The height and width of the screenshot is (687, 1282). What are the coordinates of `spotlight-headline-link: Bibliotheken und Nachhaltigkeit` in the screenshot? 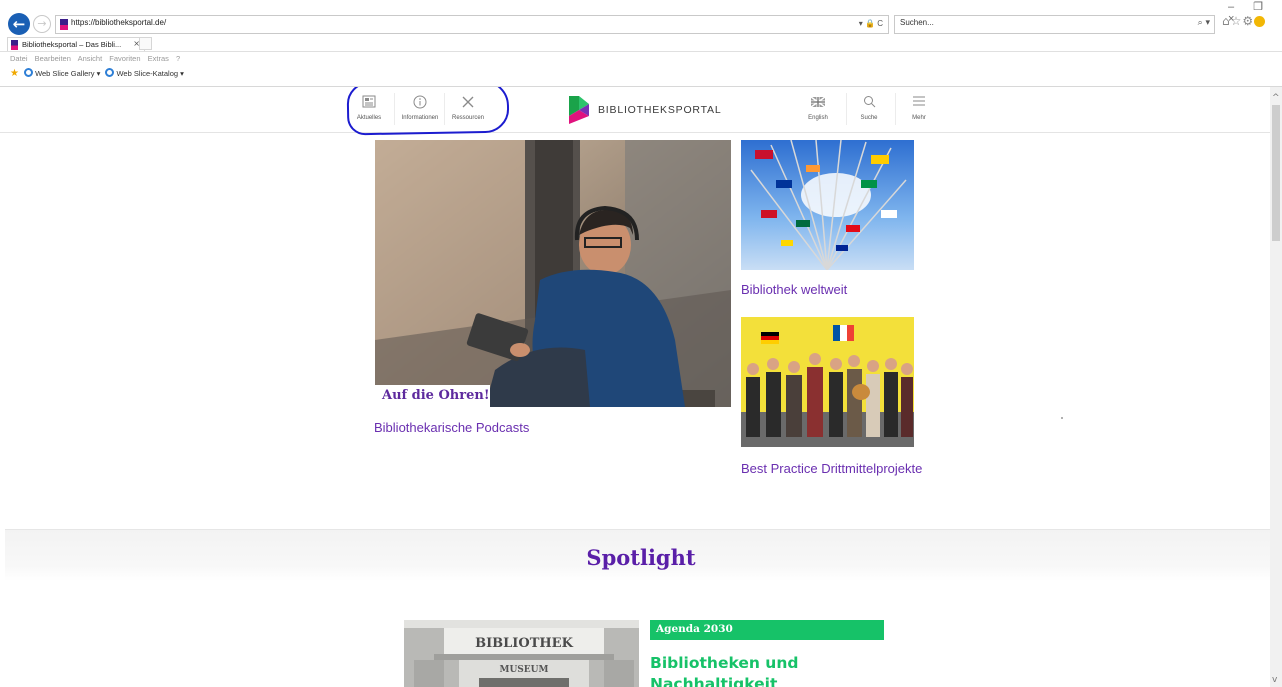 It's located at (770, 670).